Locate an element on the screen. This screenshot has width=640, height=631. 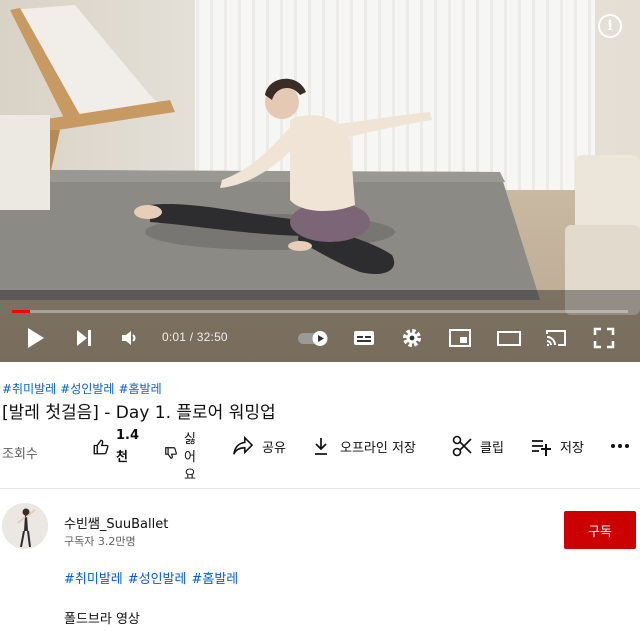
autoplay-toggle-icon is located at coordinates (314, 338).